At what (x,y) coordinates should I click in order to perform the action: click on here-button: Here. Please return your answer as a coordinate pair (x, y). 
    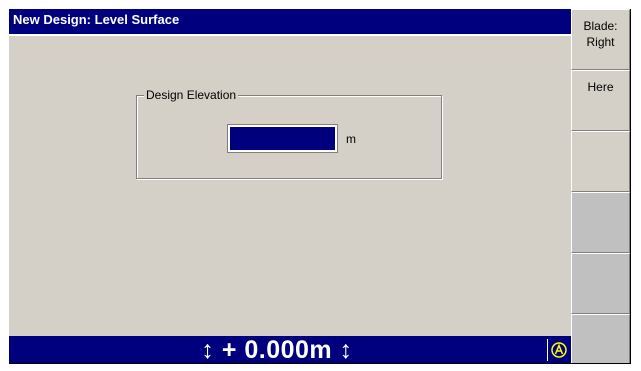
    Looking at the image, I should click on (600, 100).